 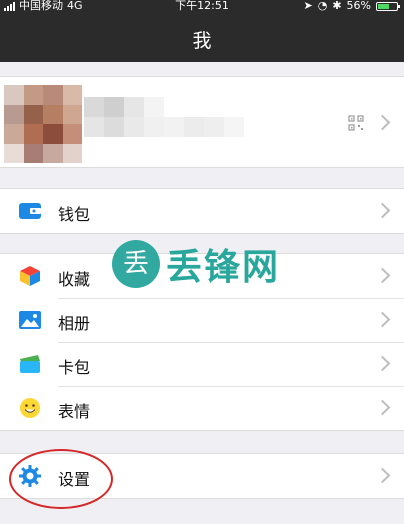 I want to click on nav-bar: 我, so click(x=202, y=38).